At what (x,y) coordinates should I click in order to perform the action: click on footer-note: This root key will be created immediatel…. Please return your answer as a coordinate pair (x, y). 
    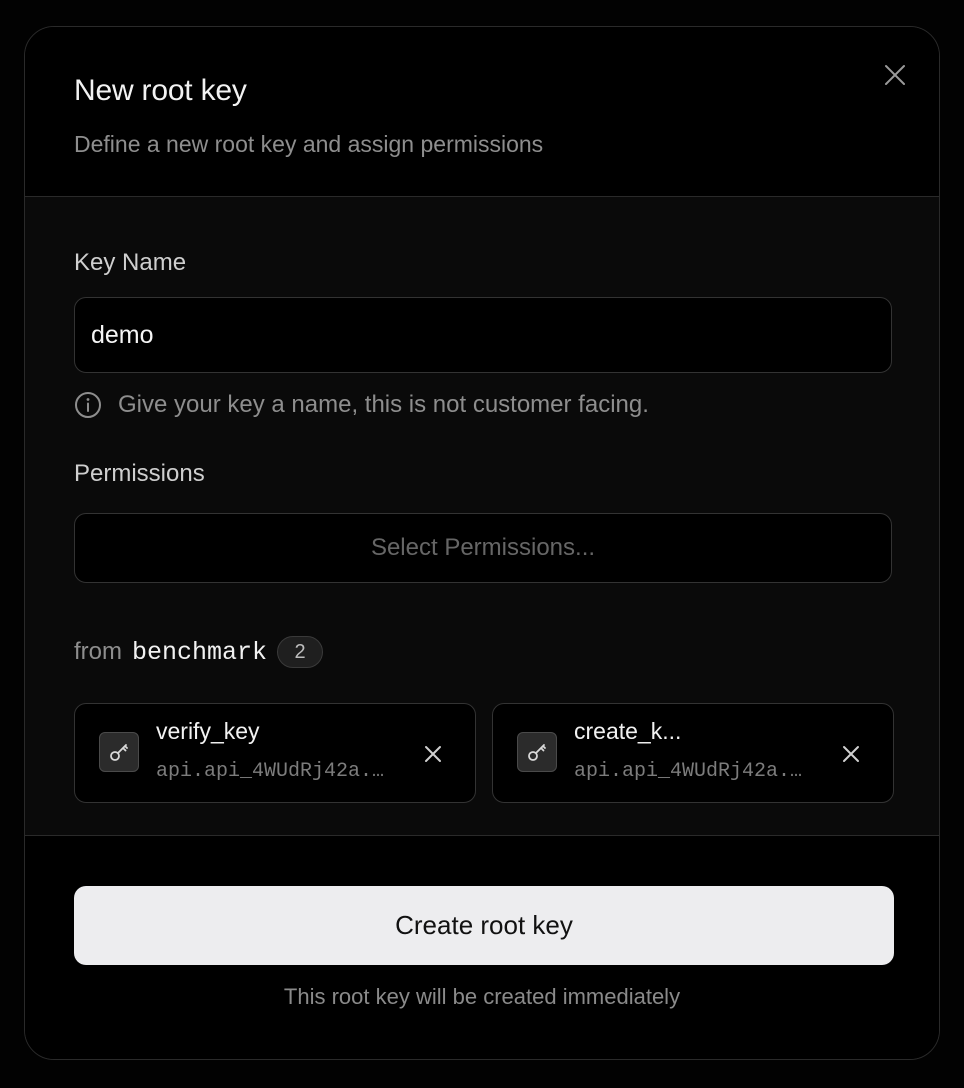
    Looking at the image, I should click on (482, 996).